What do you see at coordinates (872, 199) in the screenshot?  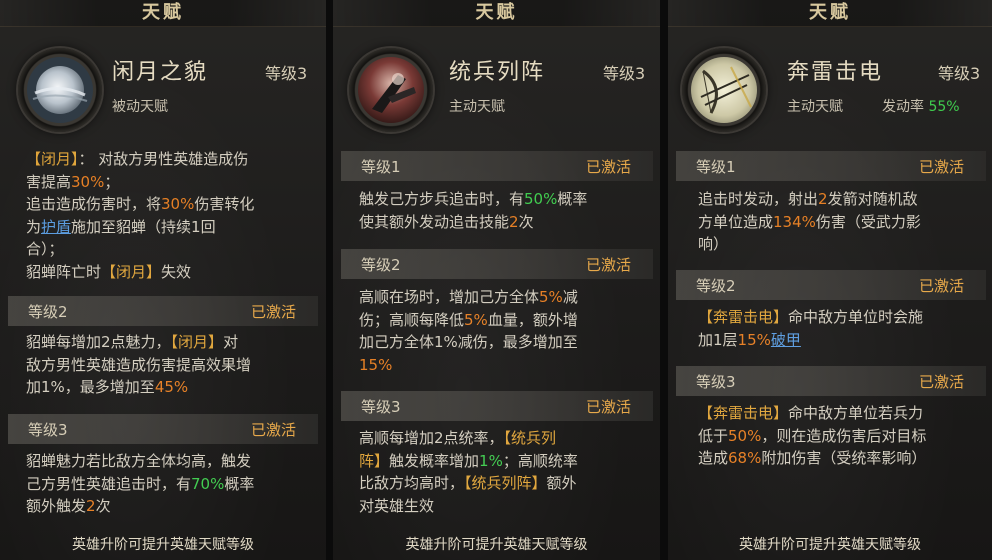 I see `text-segment: 发箭对随机敌` at bounding box center [872, 199].